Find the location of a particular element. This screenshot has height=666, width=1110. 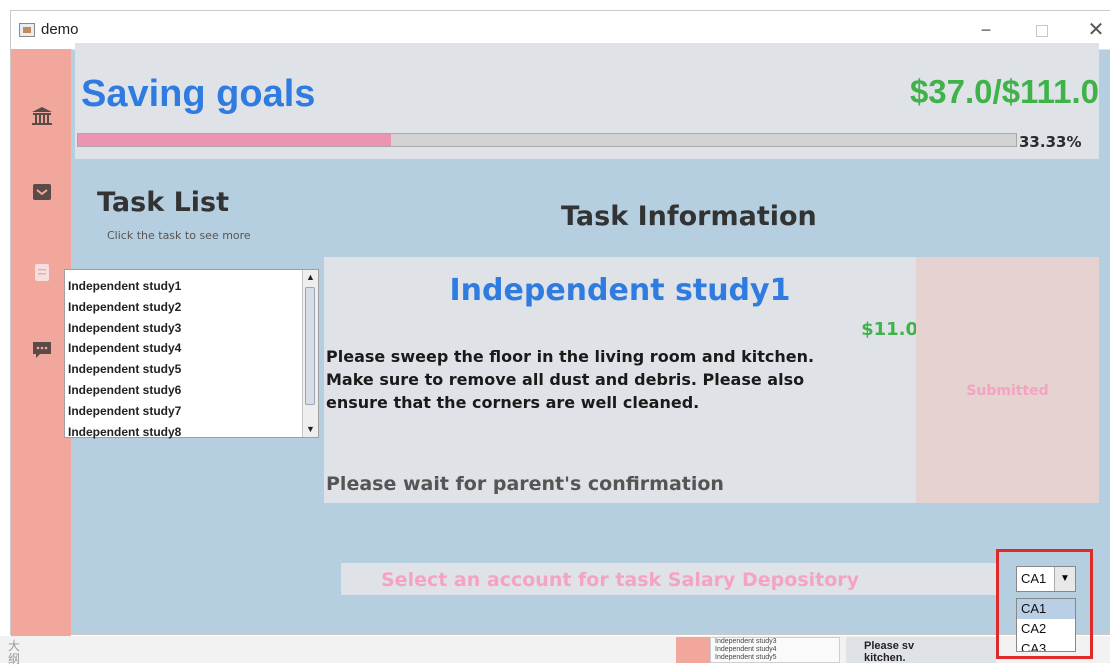

background-left-text: 大纲 is located at coordinates (14, 652).